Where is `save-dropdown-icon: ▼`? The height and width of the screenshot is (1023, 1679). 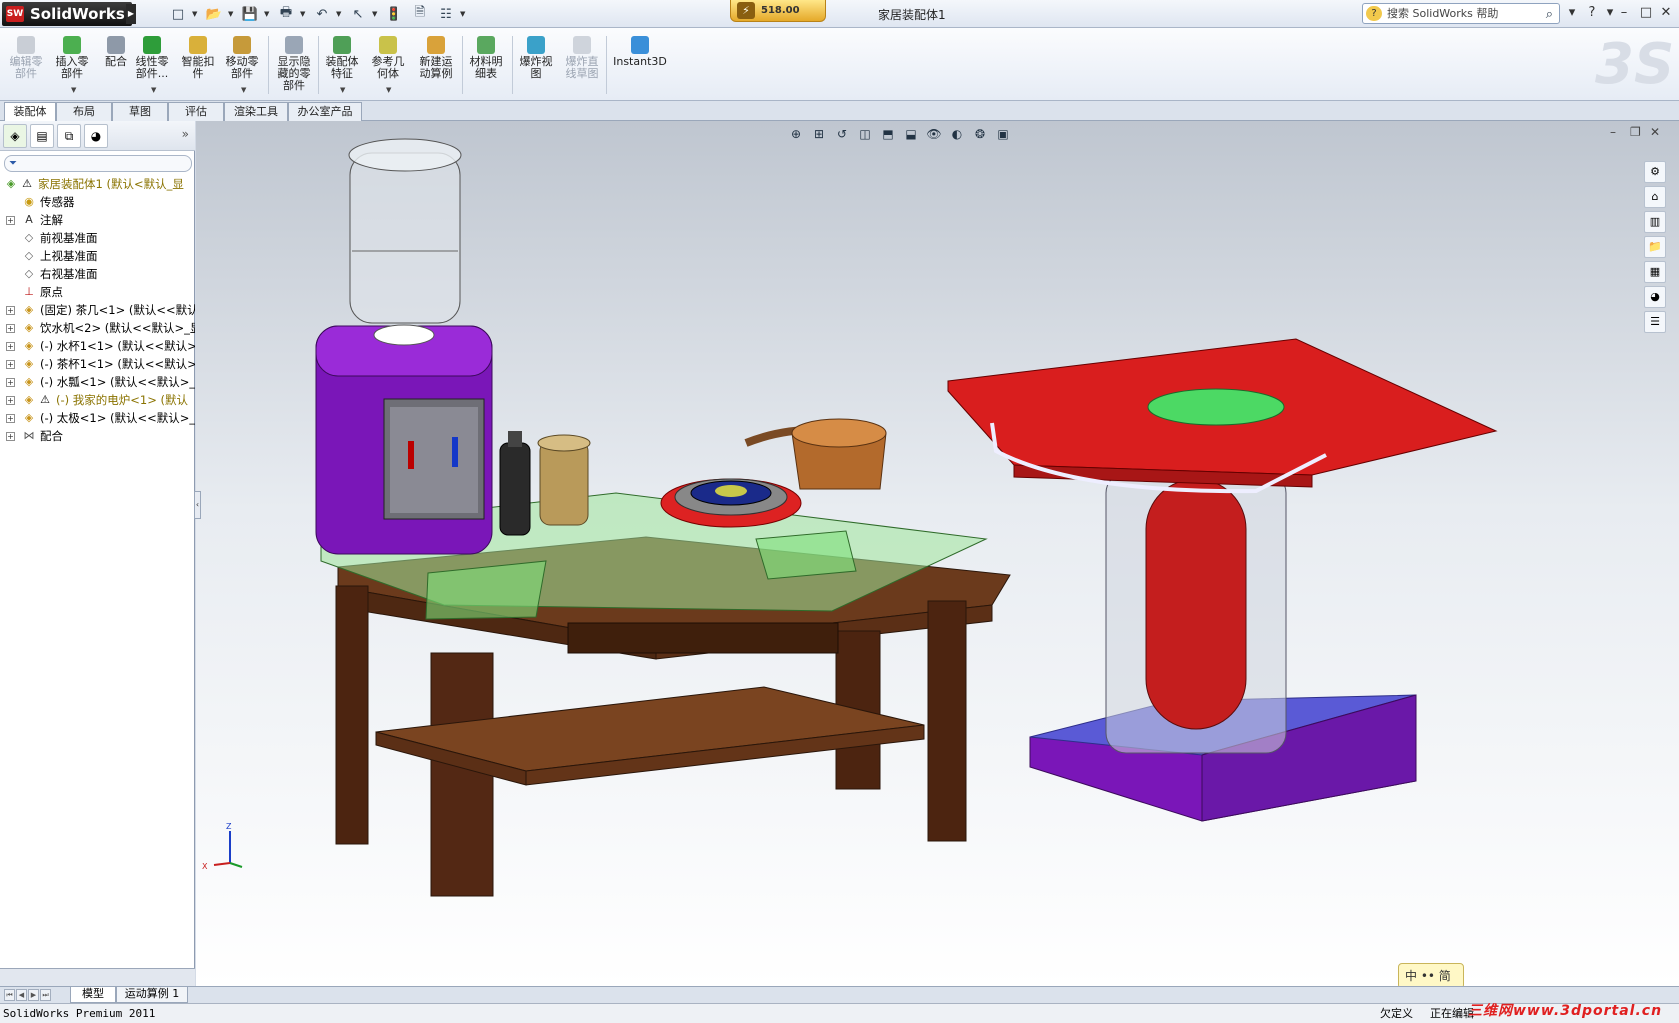 save-dropdown-icon: ▼ is located at coordinates (268, 14).